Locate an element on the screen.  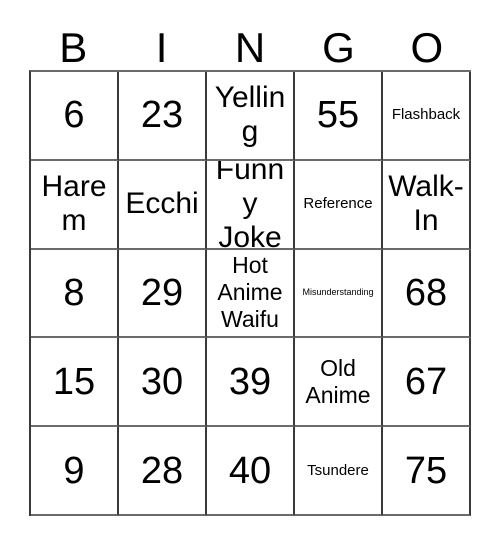
bingo-header-letter-g: G is located at coordinates (338, 47).